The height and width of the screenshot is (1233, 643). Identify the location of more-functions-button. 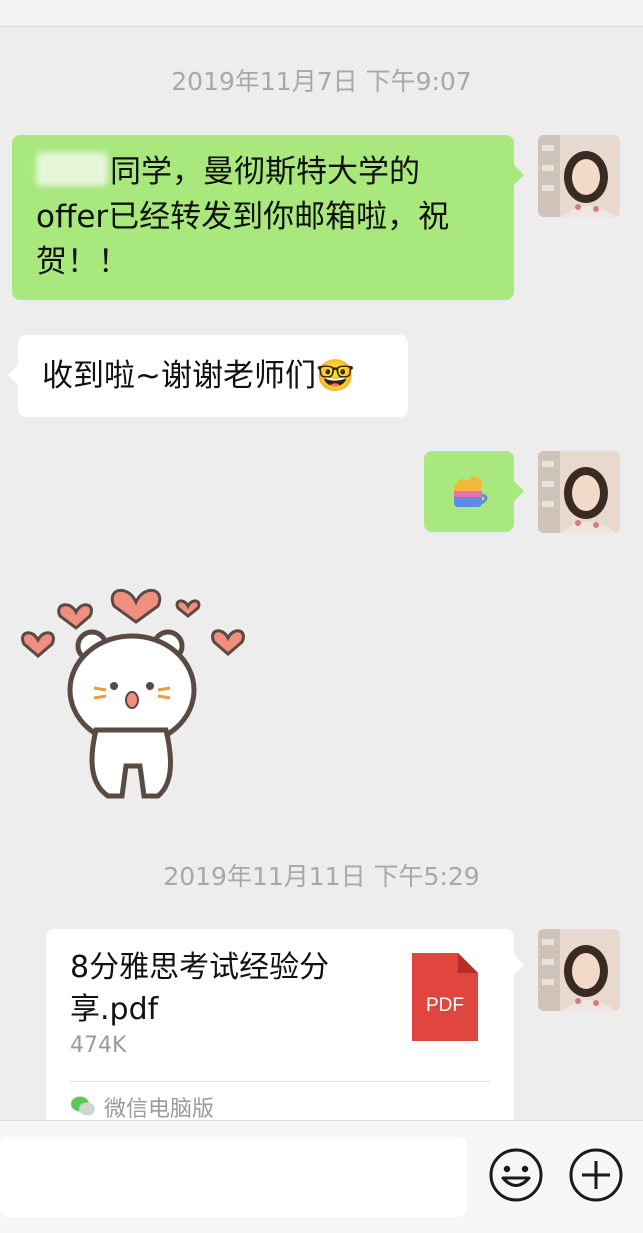
(596, 1175).